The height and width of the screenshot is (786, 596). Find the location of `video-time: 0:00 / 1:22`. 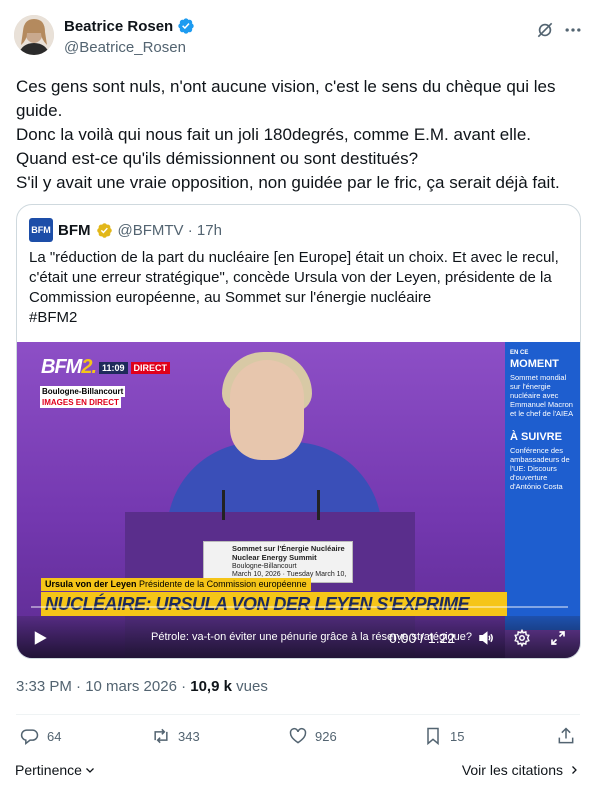

video-time: 0:00 / 1:22 is located at coordinates (422, 638).